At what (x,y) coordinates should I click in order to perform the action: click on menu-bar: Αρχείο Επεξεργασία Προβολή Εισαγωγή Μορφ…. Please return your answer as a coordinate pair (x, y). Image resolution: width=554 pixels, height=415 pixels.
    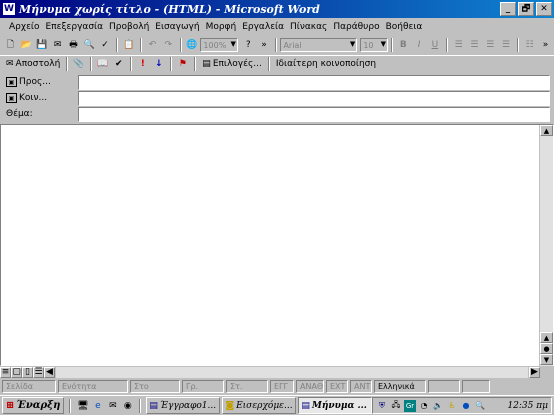
    Looking at the image, I should click on (277, 27).